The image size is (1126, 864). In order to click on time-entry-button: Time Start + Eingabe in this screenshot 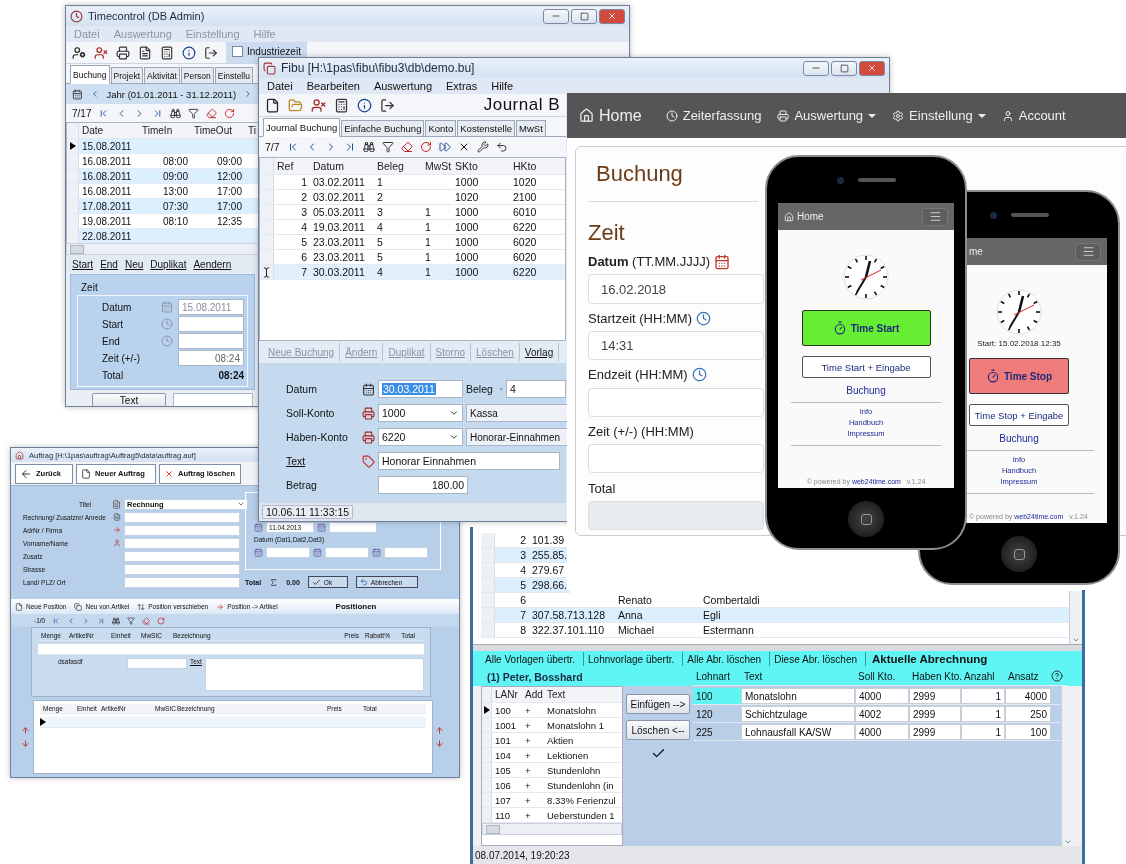, I will do `click(866, 367)`.